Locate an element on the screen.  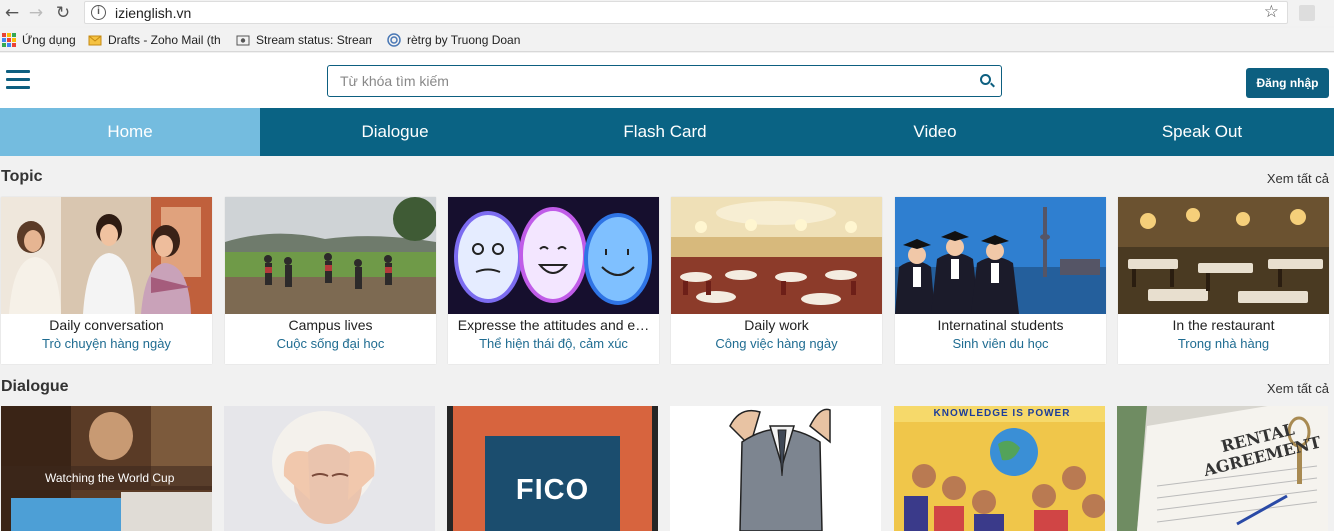
topic-title-vi: Cuộc sống đại học is located at coordinates (330, 343).